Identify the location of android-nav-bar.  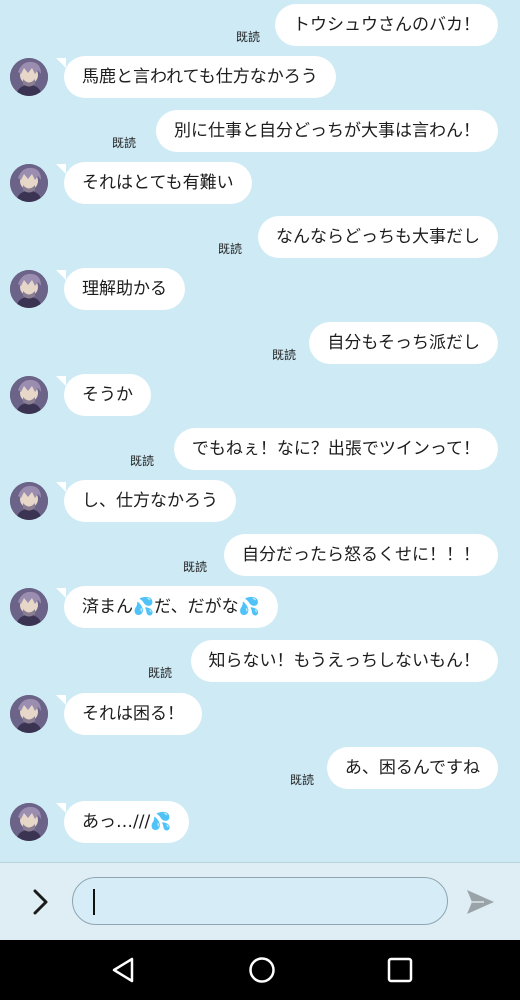
(260, 970).